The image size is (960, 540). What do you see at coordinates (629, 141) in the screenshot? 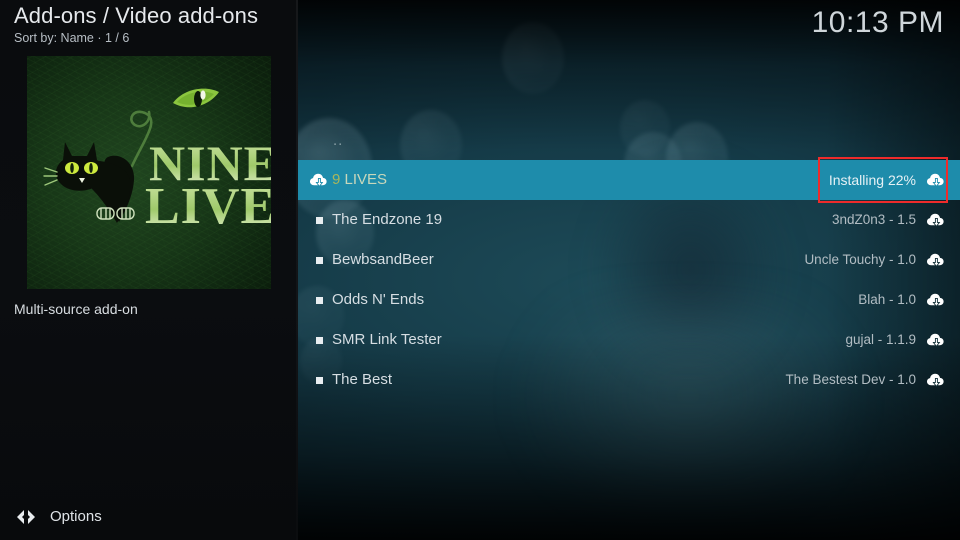
I see `list-item-parent-dir: ..` at bounding box center [629, 141].